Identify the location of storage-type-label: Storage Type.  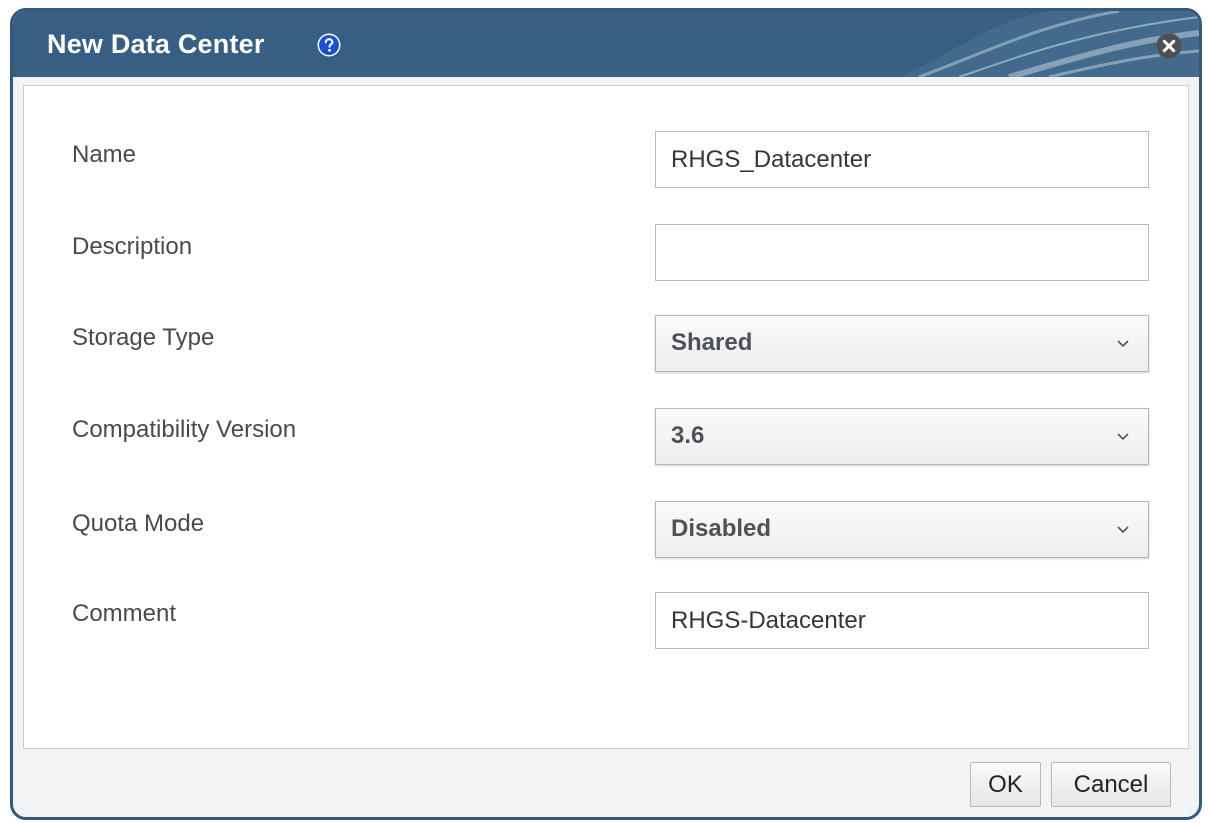
(143, 337).